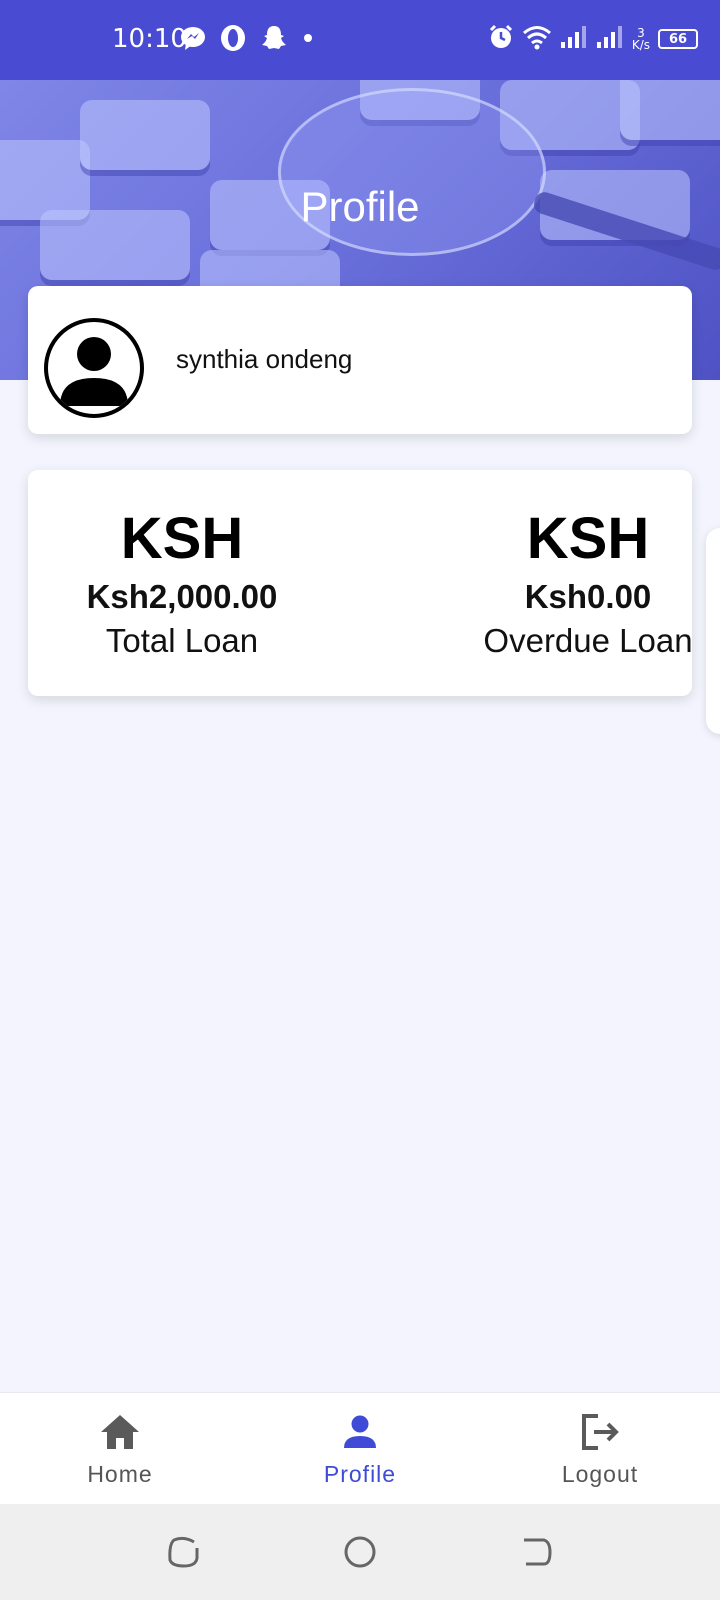 The image size is (720, 1600). Describe the element at coordinates (360, 206) in the screenshot. I see `page-title: Profile` at that location.